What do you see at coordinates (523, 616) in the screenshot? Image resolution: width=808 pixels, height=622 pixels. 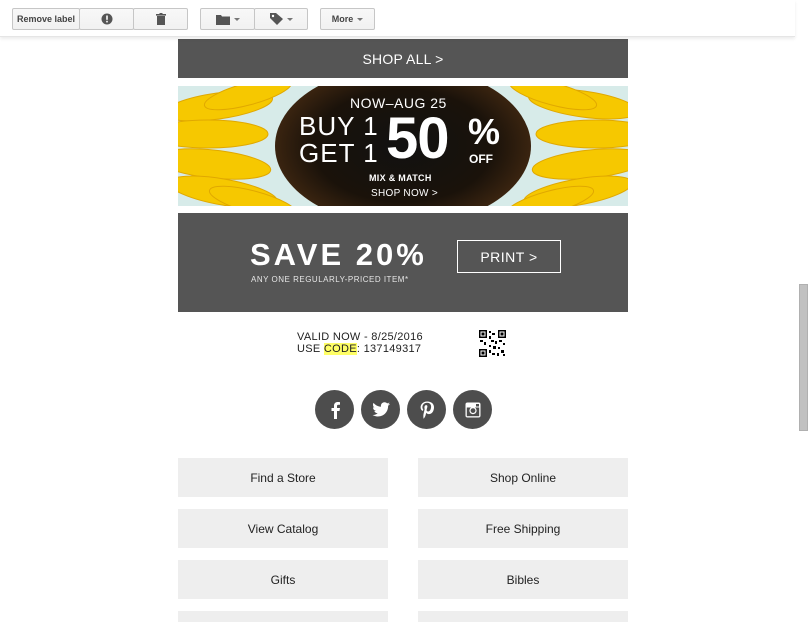 I see `partial-link-right` at bounding box center [523, 616].